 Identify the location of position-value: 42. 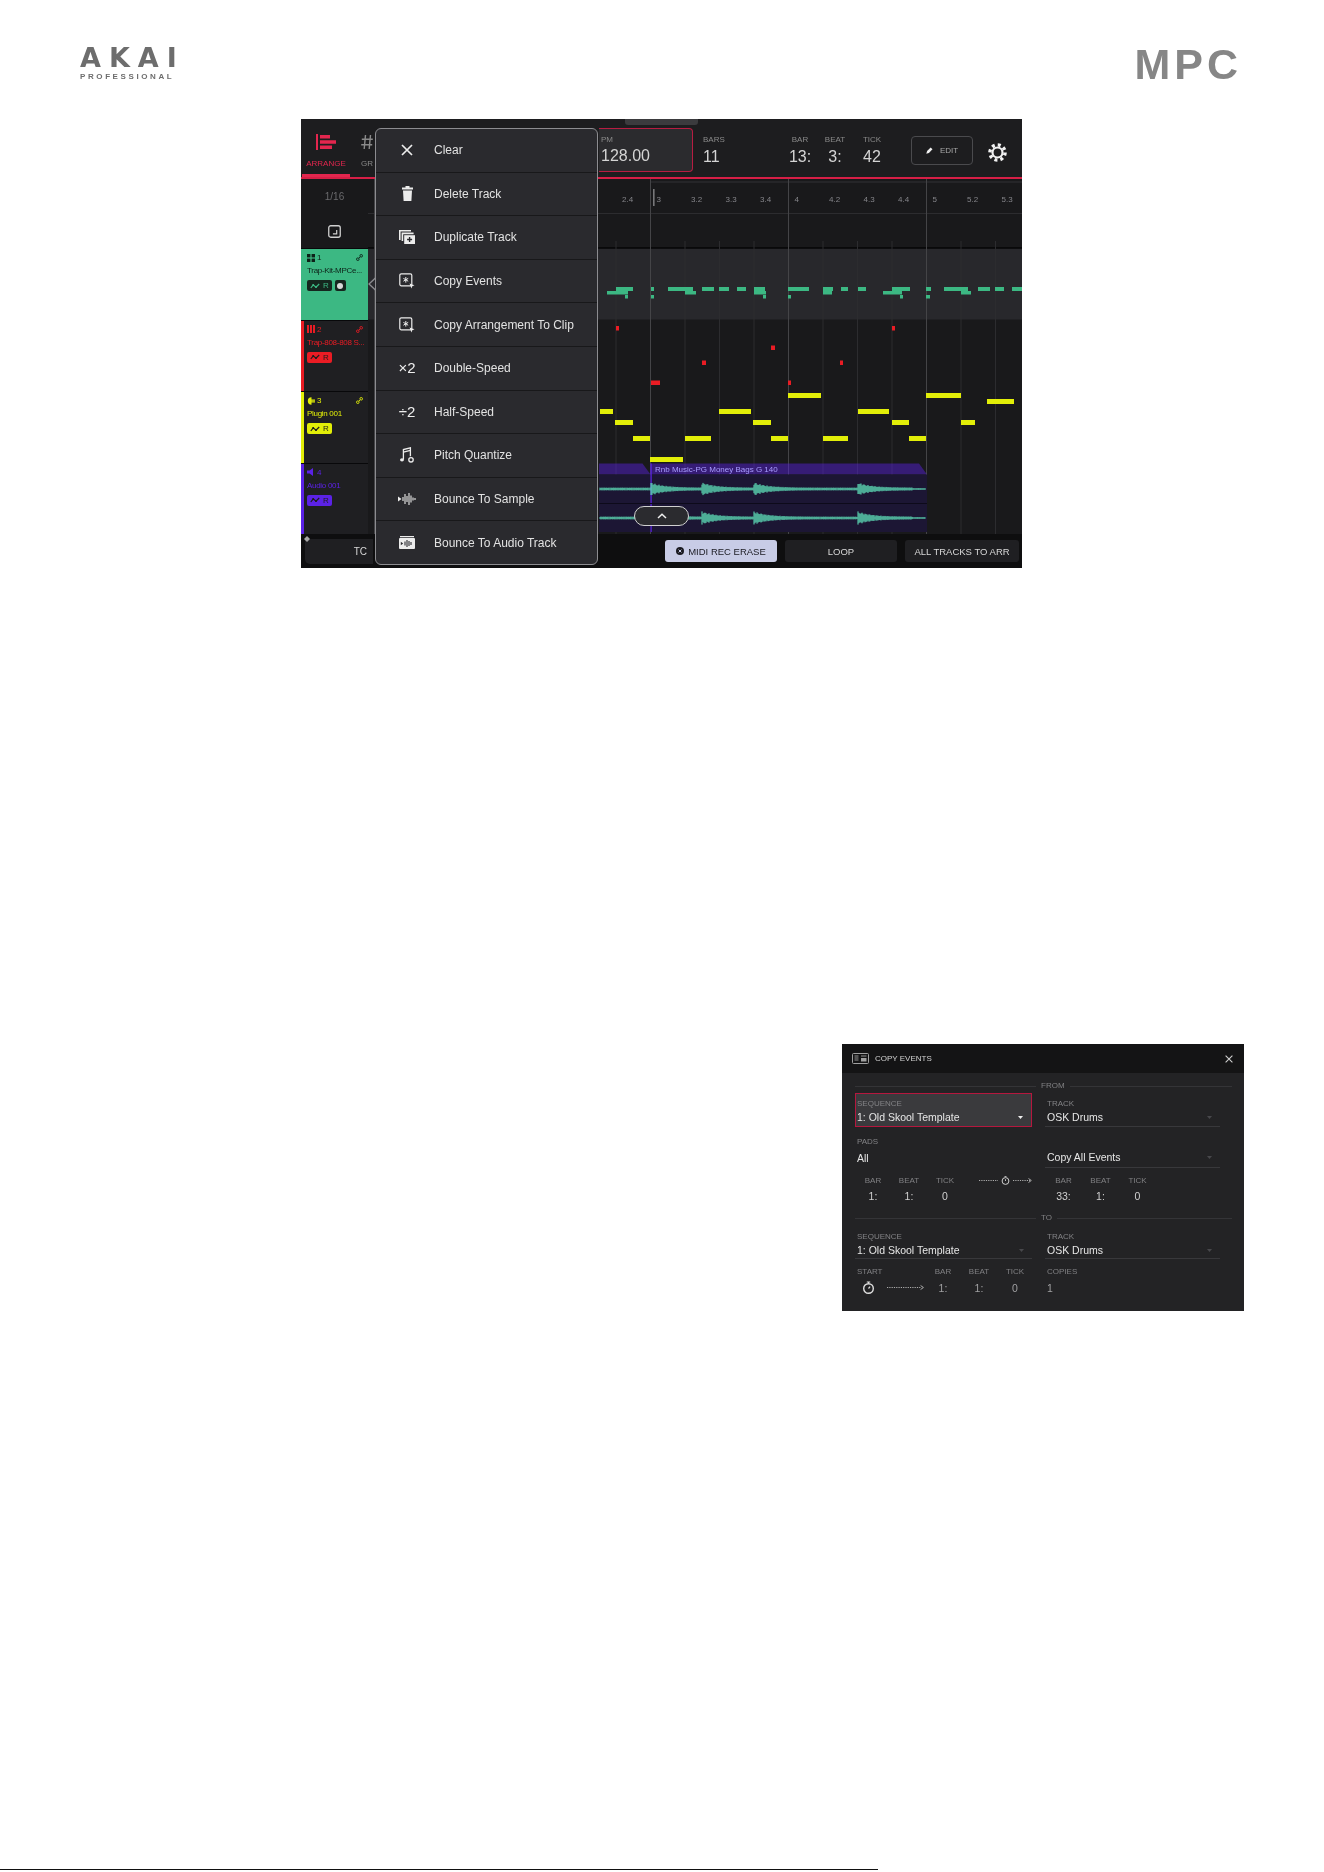
(872, 157).